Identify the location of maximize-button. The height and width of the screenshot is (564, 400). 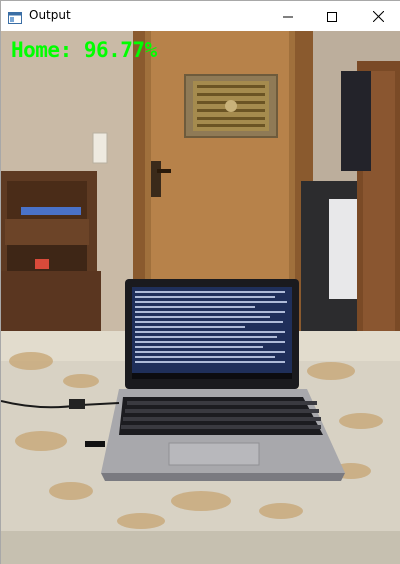
(332, 16).